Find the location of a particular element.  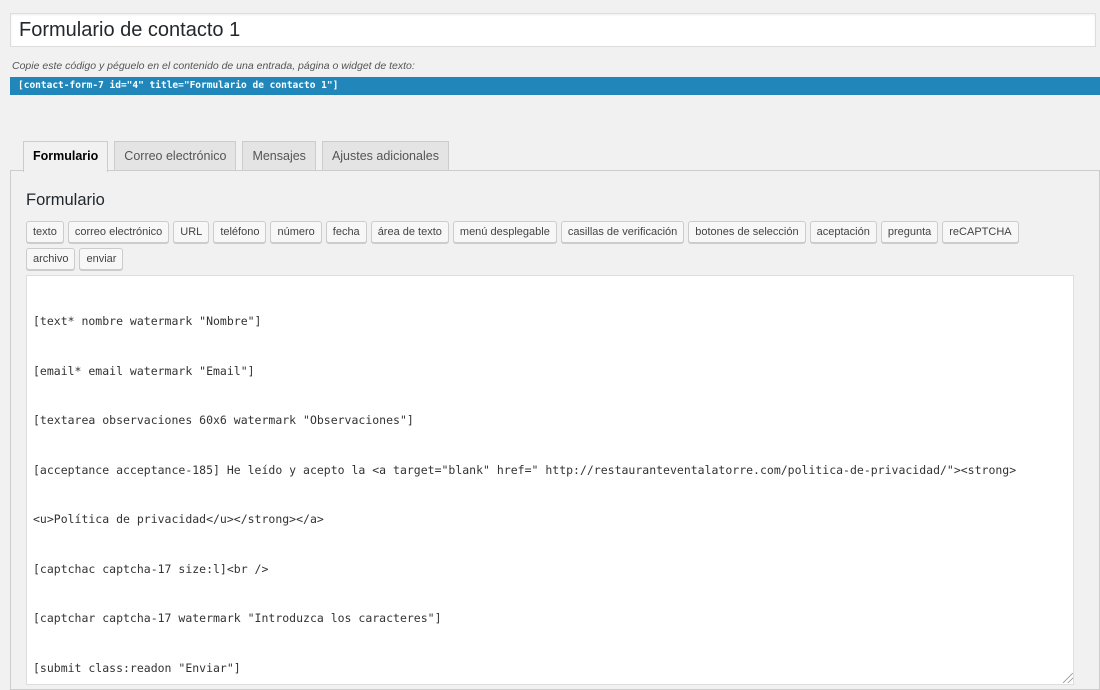

tag-button-fecha: fecha is located at coordinates (346, 232).